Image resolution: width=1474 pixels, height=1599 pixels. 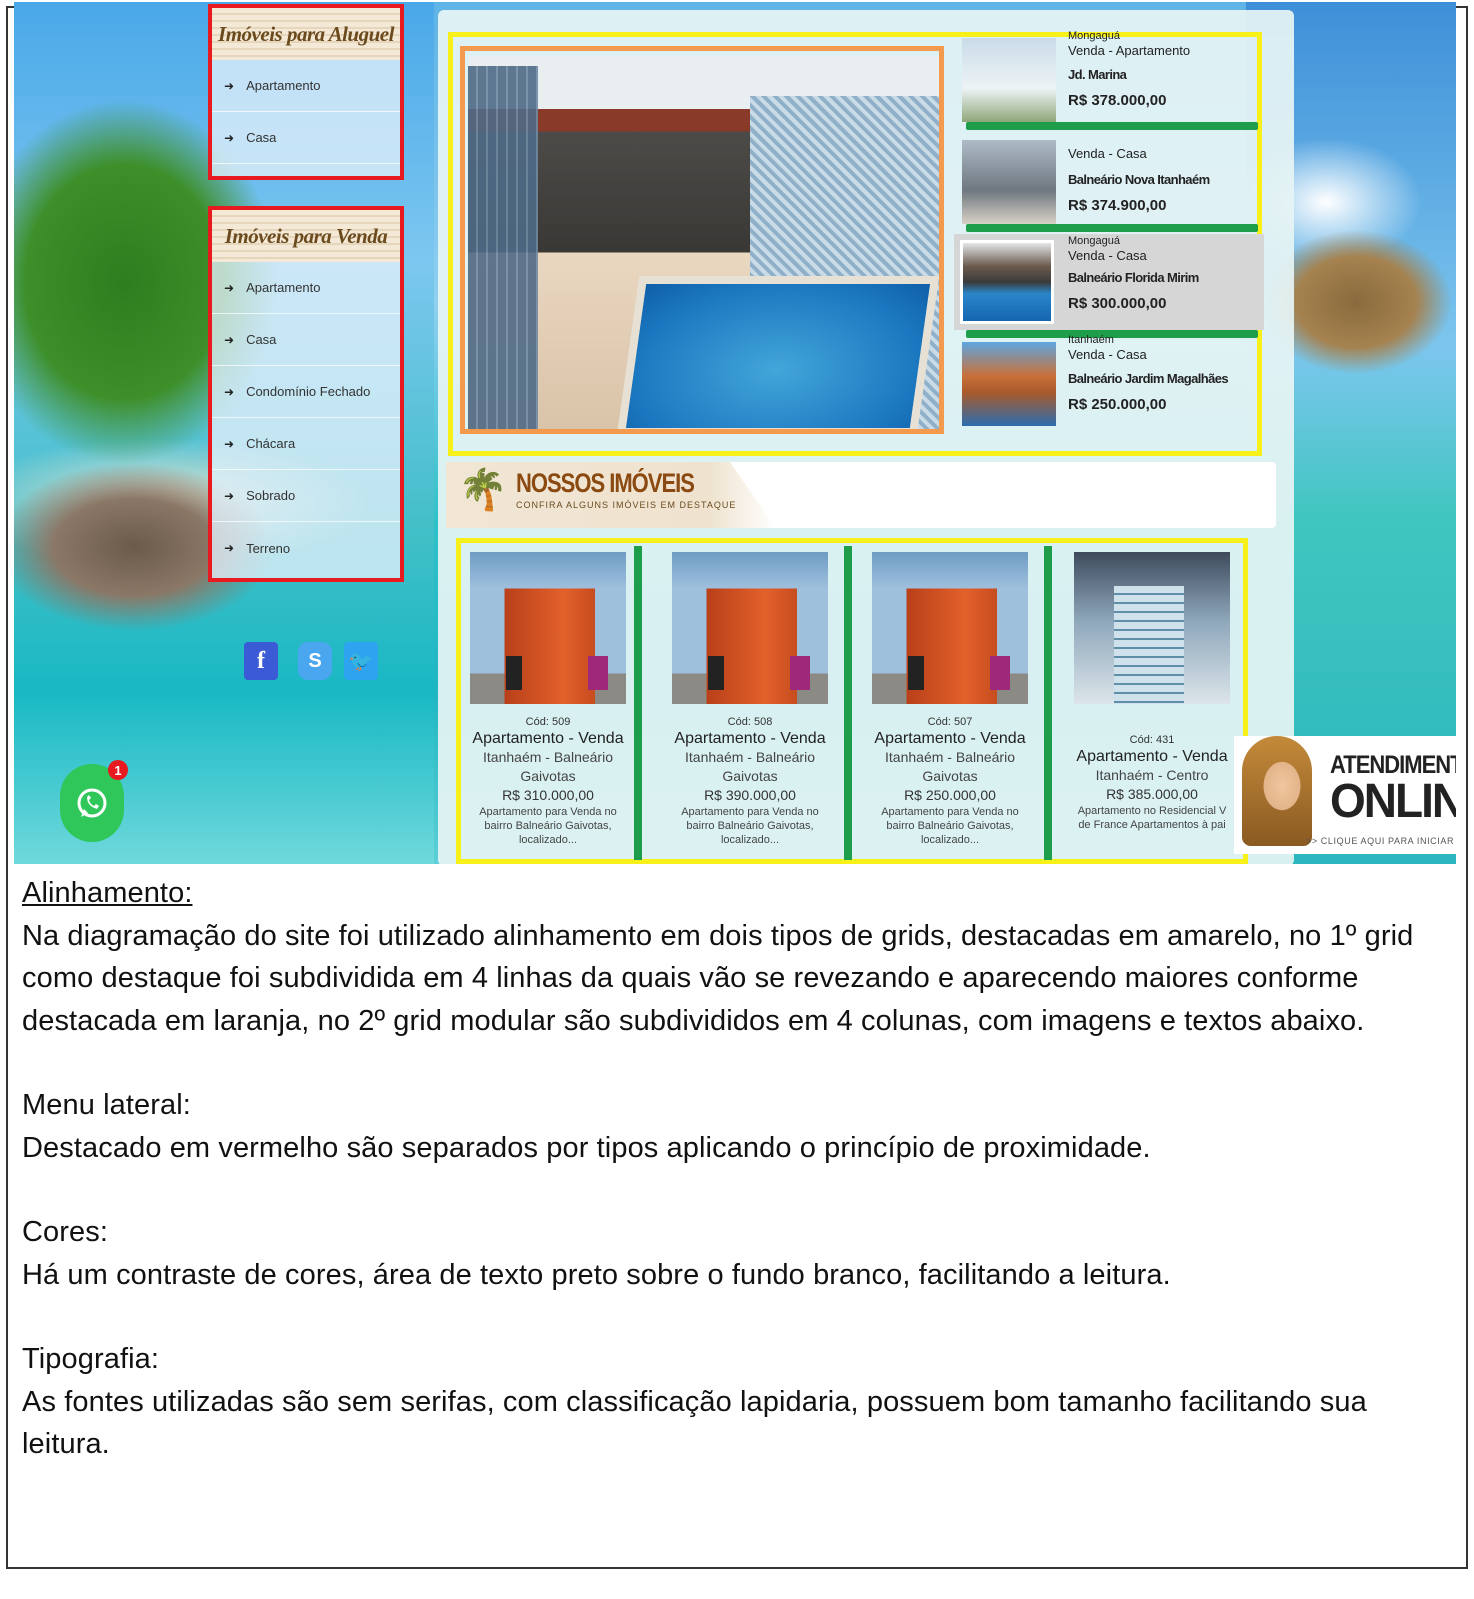 I want to click on property-price: R$ 385.000,00, so click(x=1152, y=794).